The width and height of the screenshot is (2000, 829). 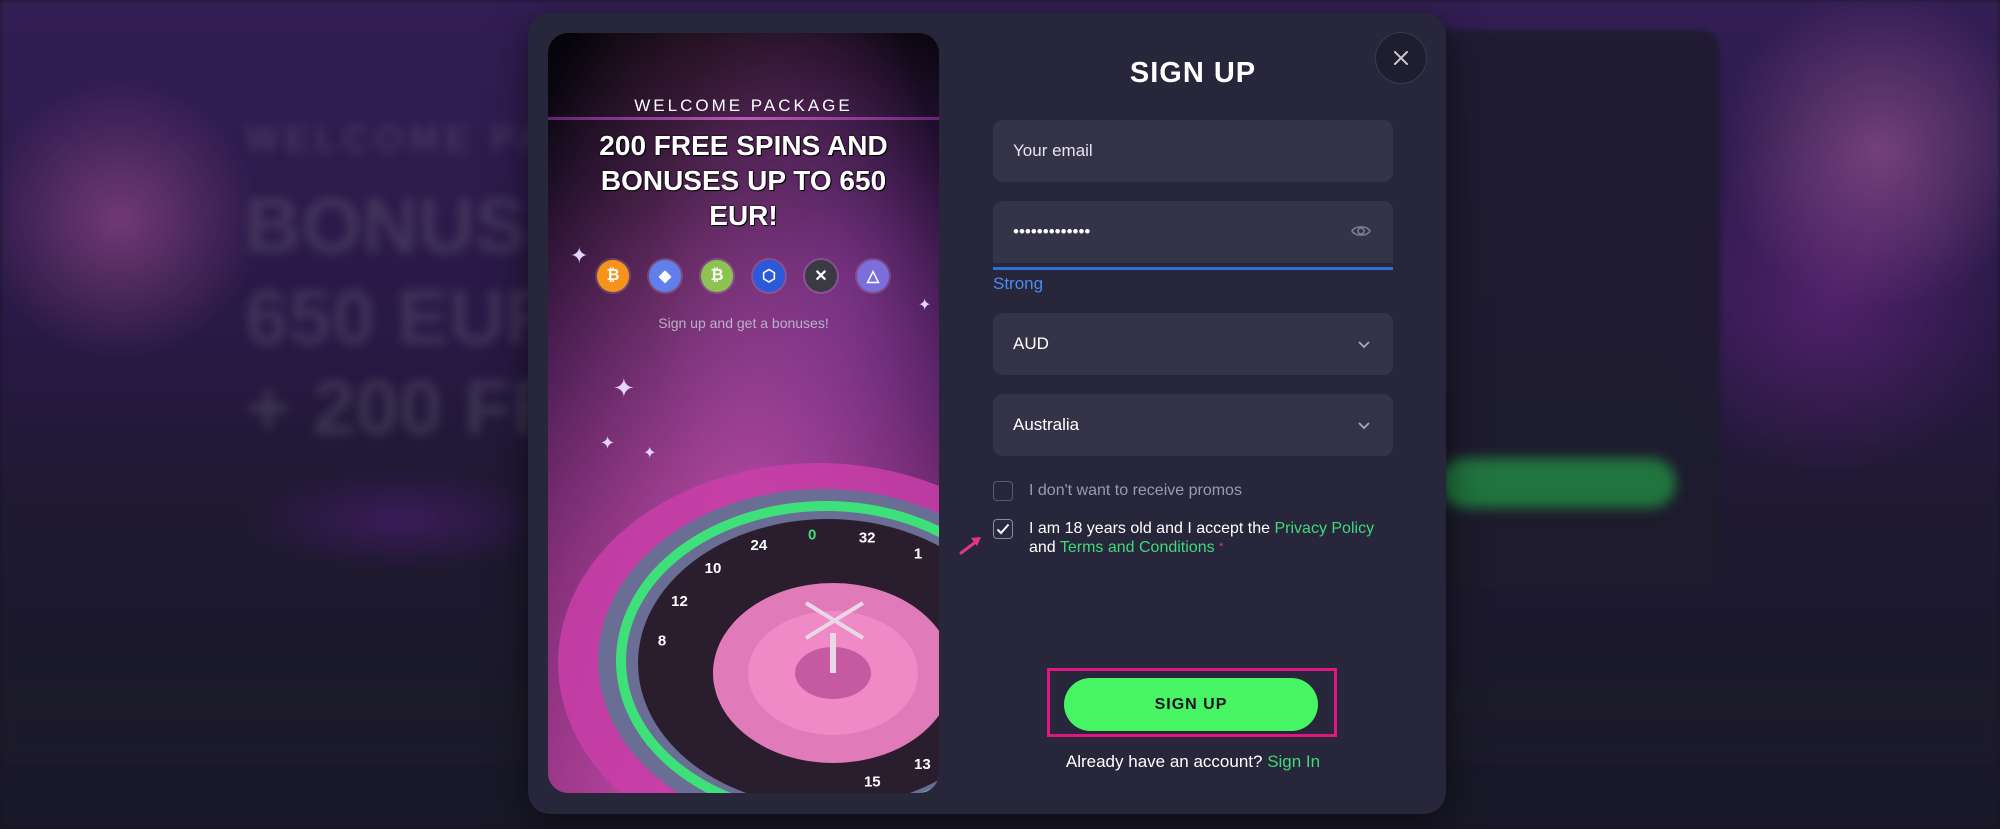 What do you see at coordinates (1166, 761) in the screenshot?
I see `signin-prompt-text: Already have an account?` at bounding box center [1166, 761].